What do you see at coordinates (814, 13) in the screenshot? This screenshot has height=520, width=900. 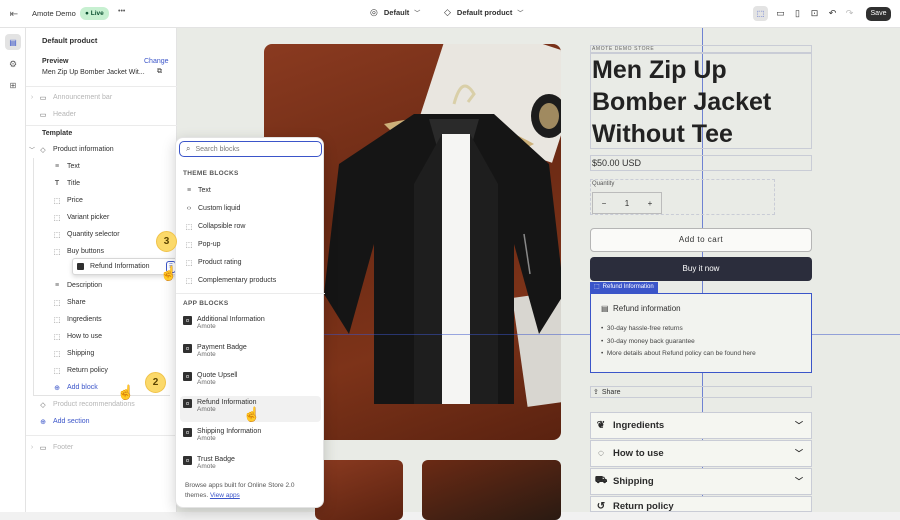 I see `fullscreen-icon: ⊡` at bounding box center [814, 13].